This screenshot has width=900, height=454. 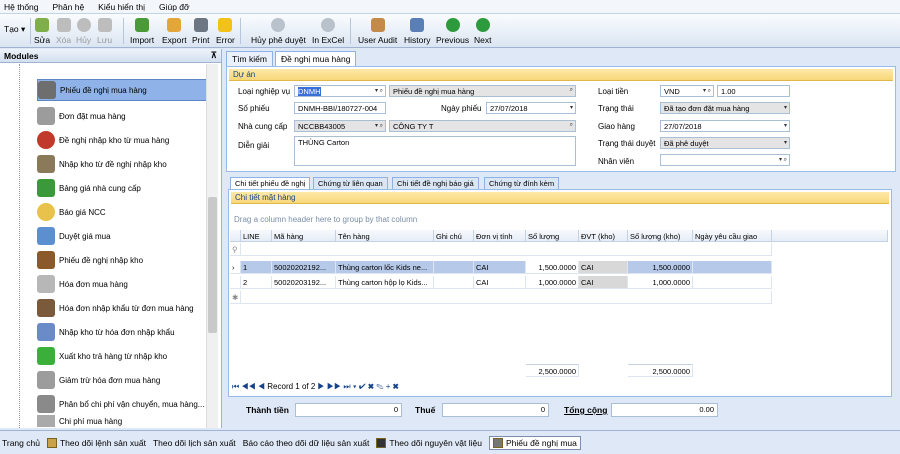 I want to click on currency-field: VND ▾ ⌕, so click(x=687, y=91).